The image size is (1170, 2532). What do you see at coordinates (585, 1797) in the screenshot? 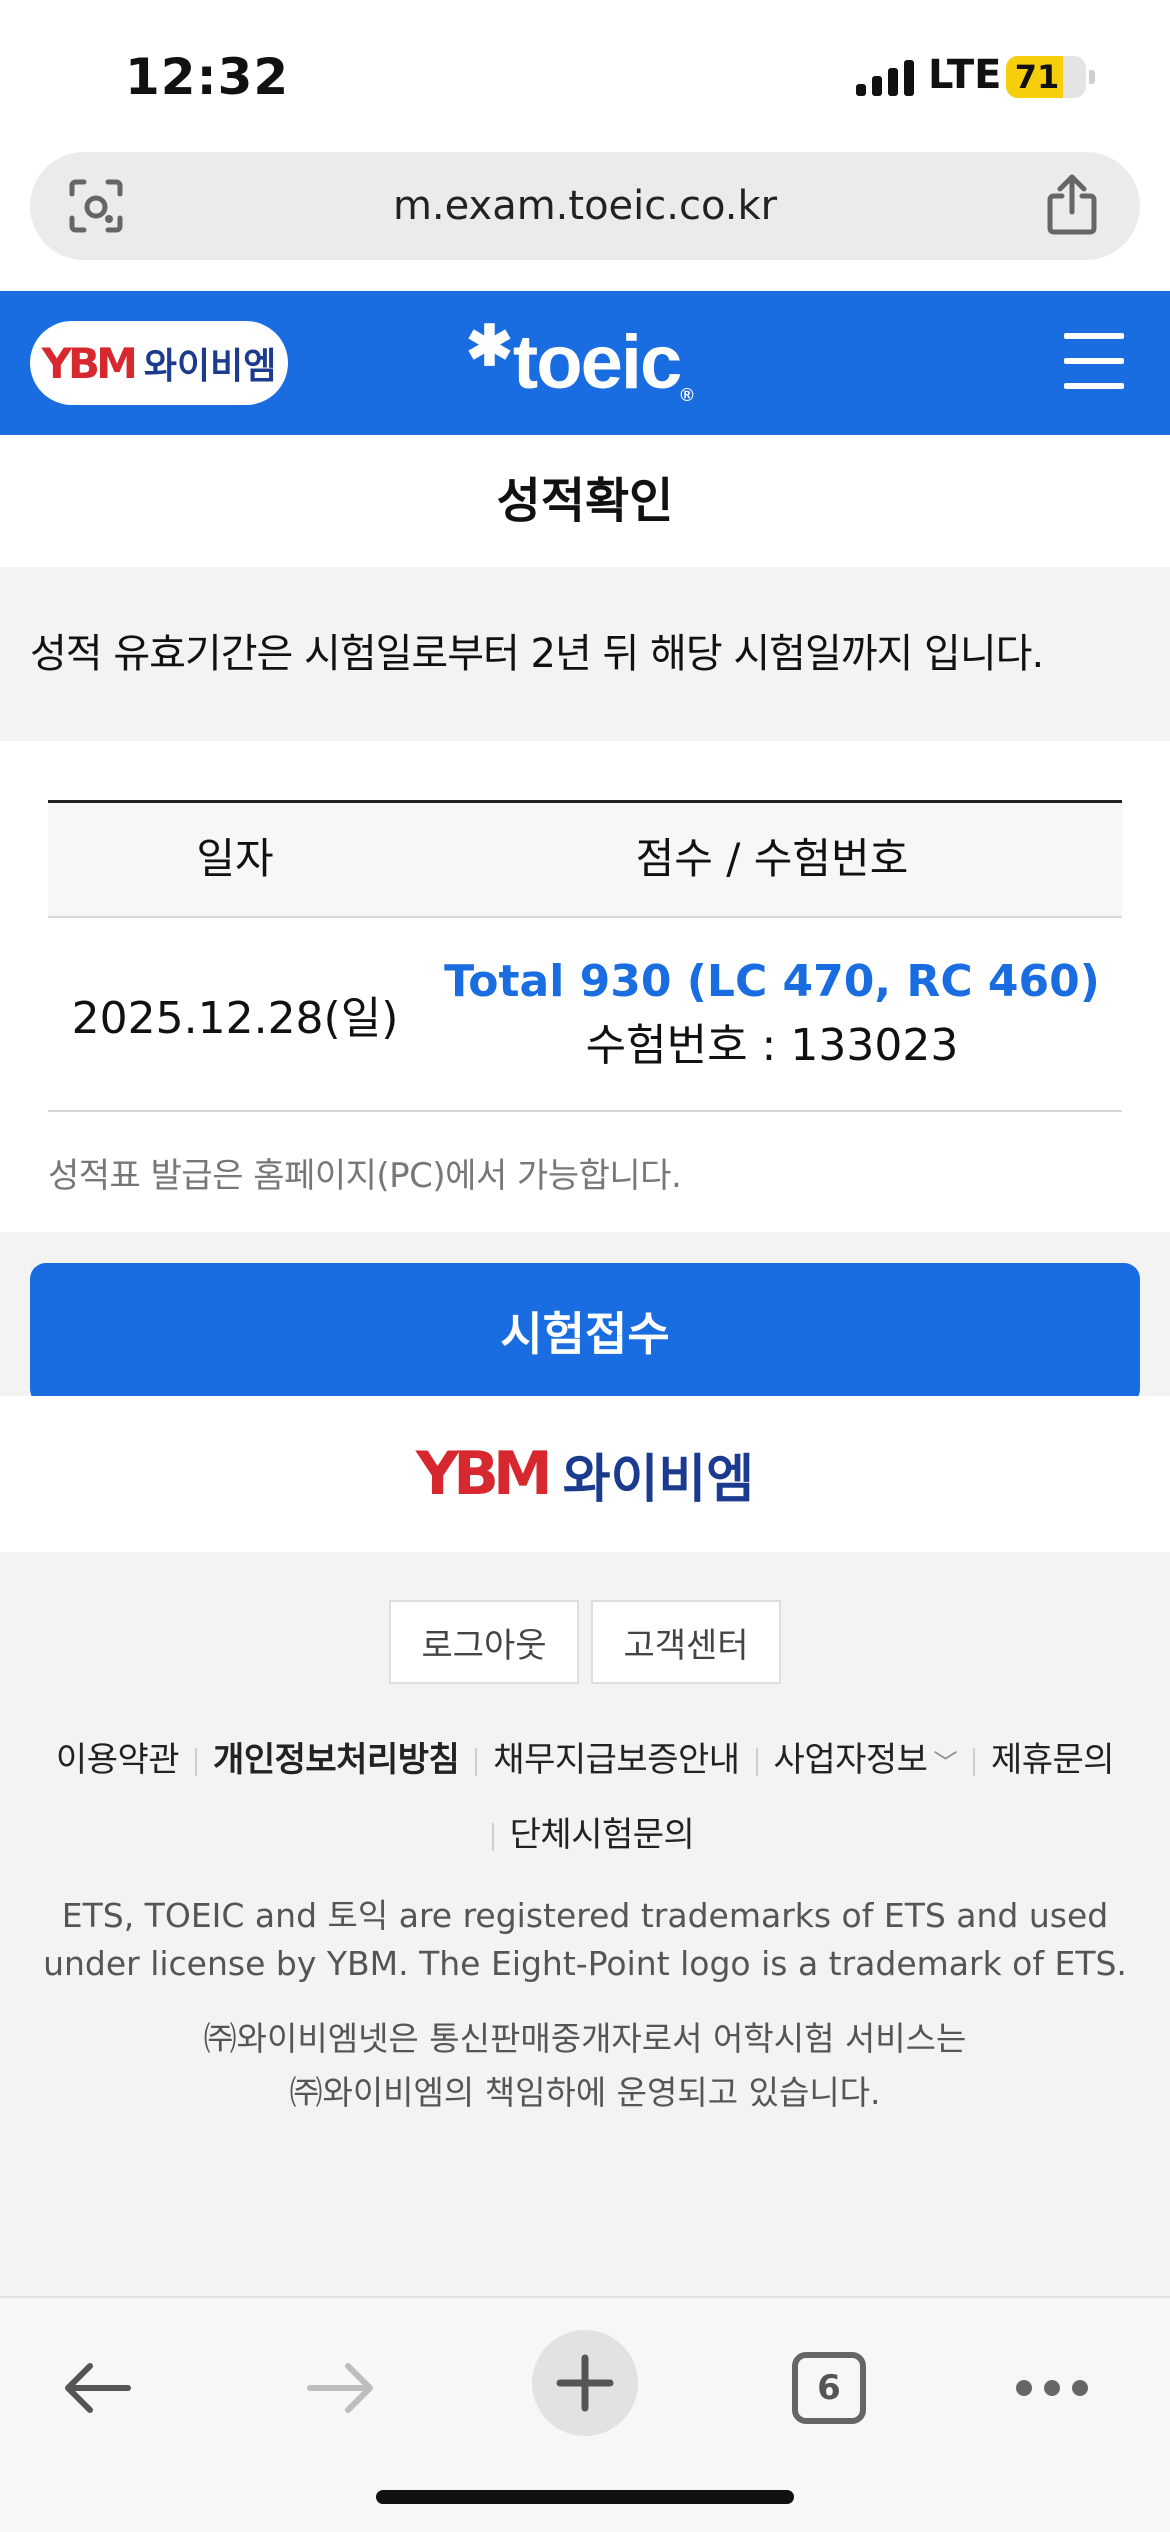
I see `footer-links: 이용약관 개인정보처리방침 채무지급보증안내 사업자정보 ﹀ 제휴문의단체시험문의` at bounding box center [585, 1797].